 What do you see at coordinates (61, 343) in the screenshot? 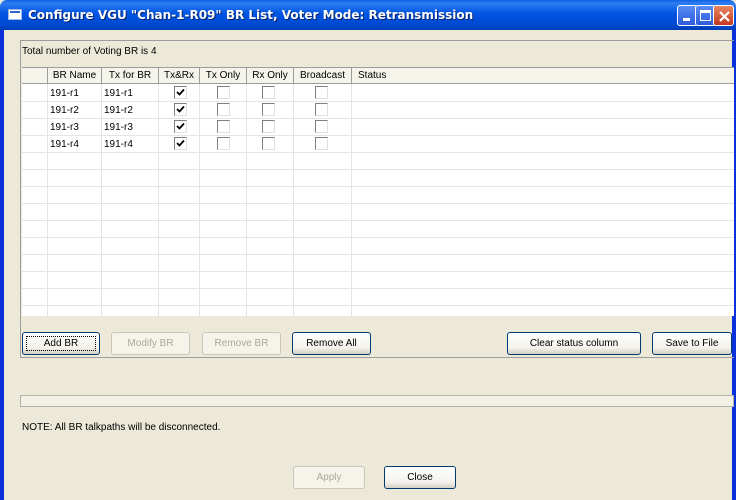
I see `add-br-button: Add BR` at bounding box center [61, 343].